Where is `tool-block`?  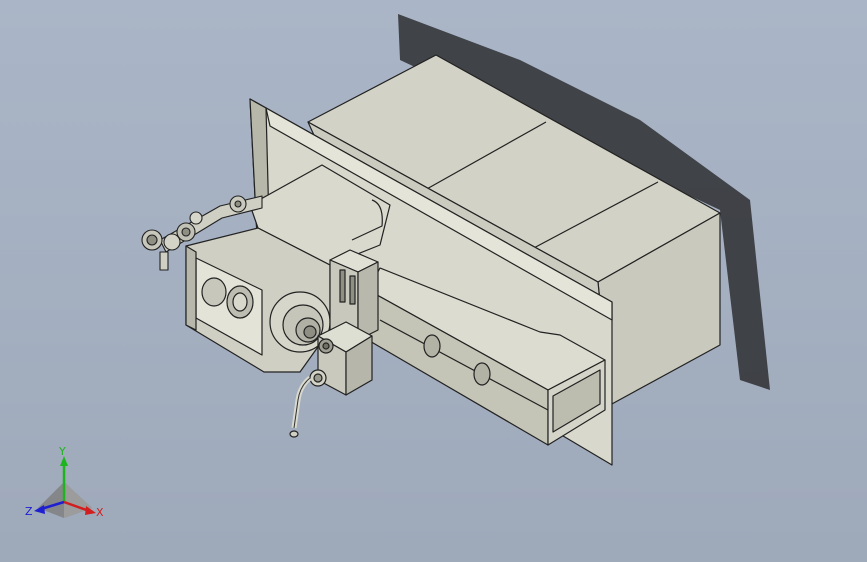
tool-block is located at coordinates (345, 358).